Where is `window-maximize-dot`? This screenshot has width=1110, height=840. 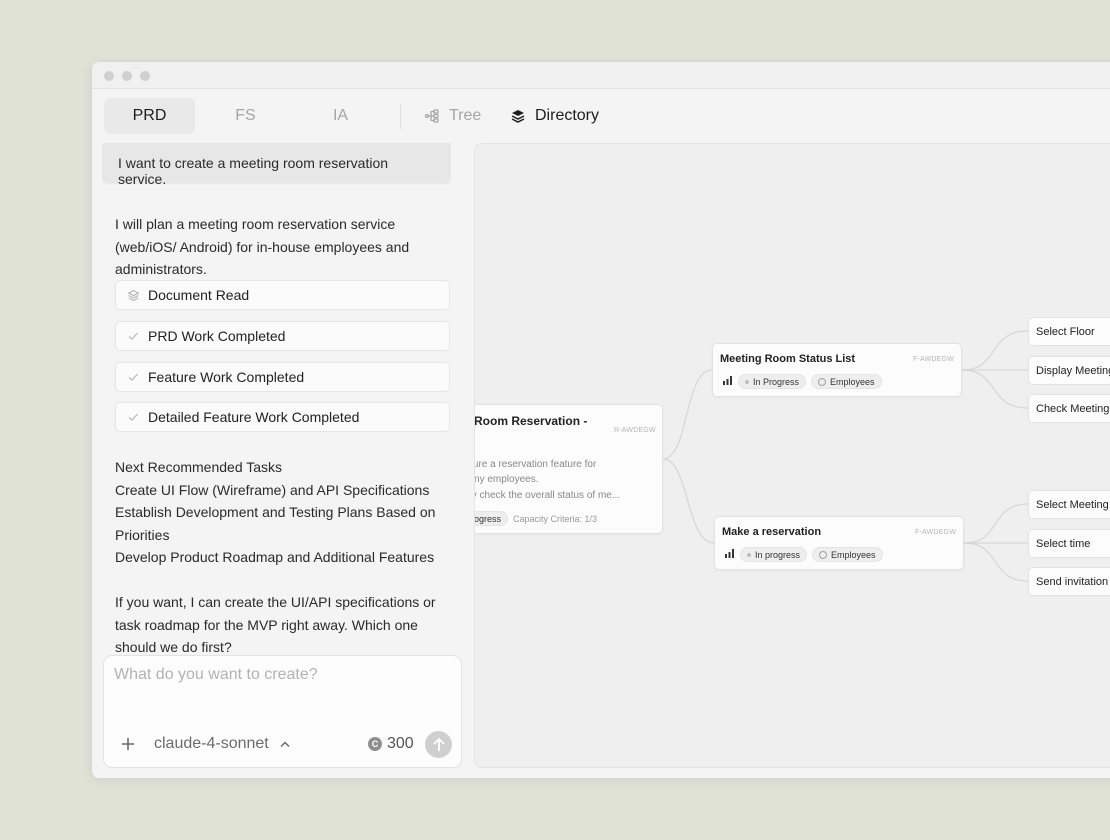 window-maximize-dot is located at coordinates (145, 76).